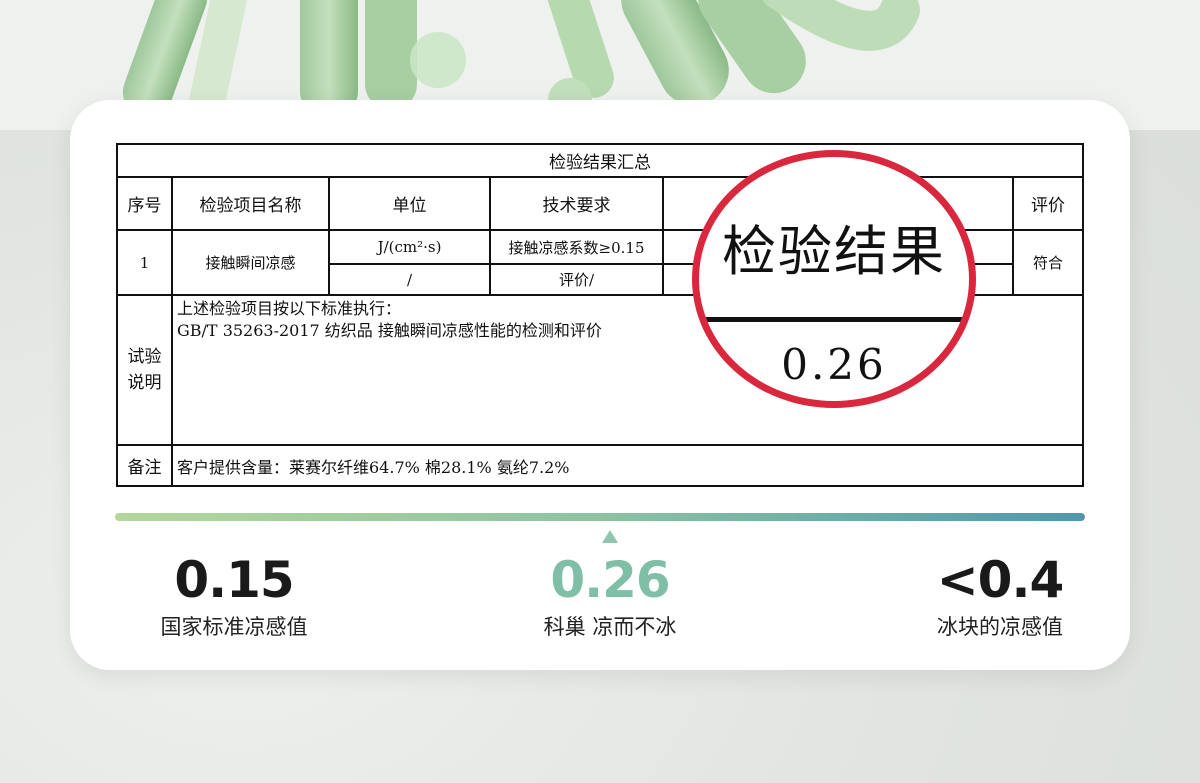 Image resolution: width=1200 pixels, height=783 pixels. What do you see at coordinates (610, 627) in the screenshot?
I see `stat-label: 科巢 凉而不冰` at bounding box center [610, 627].